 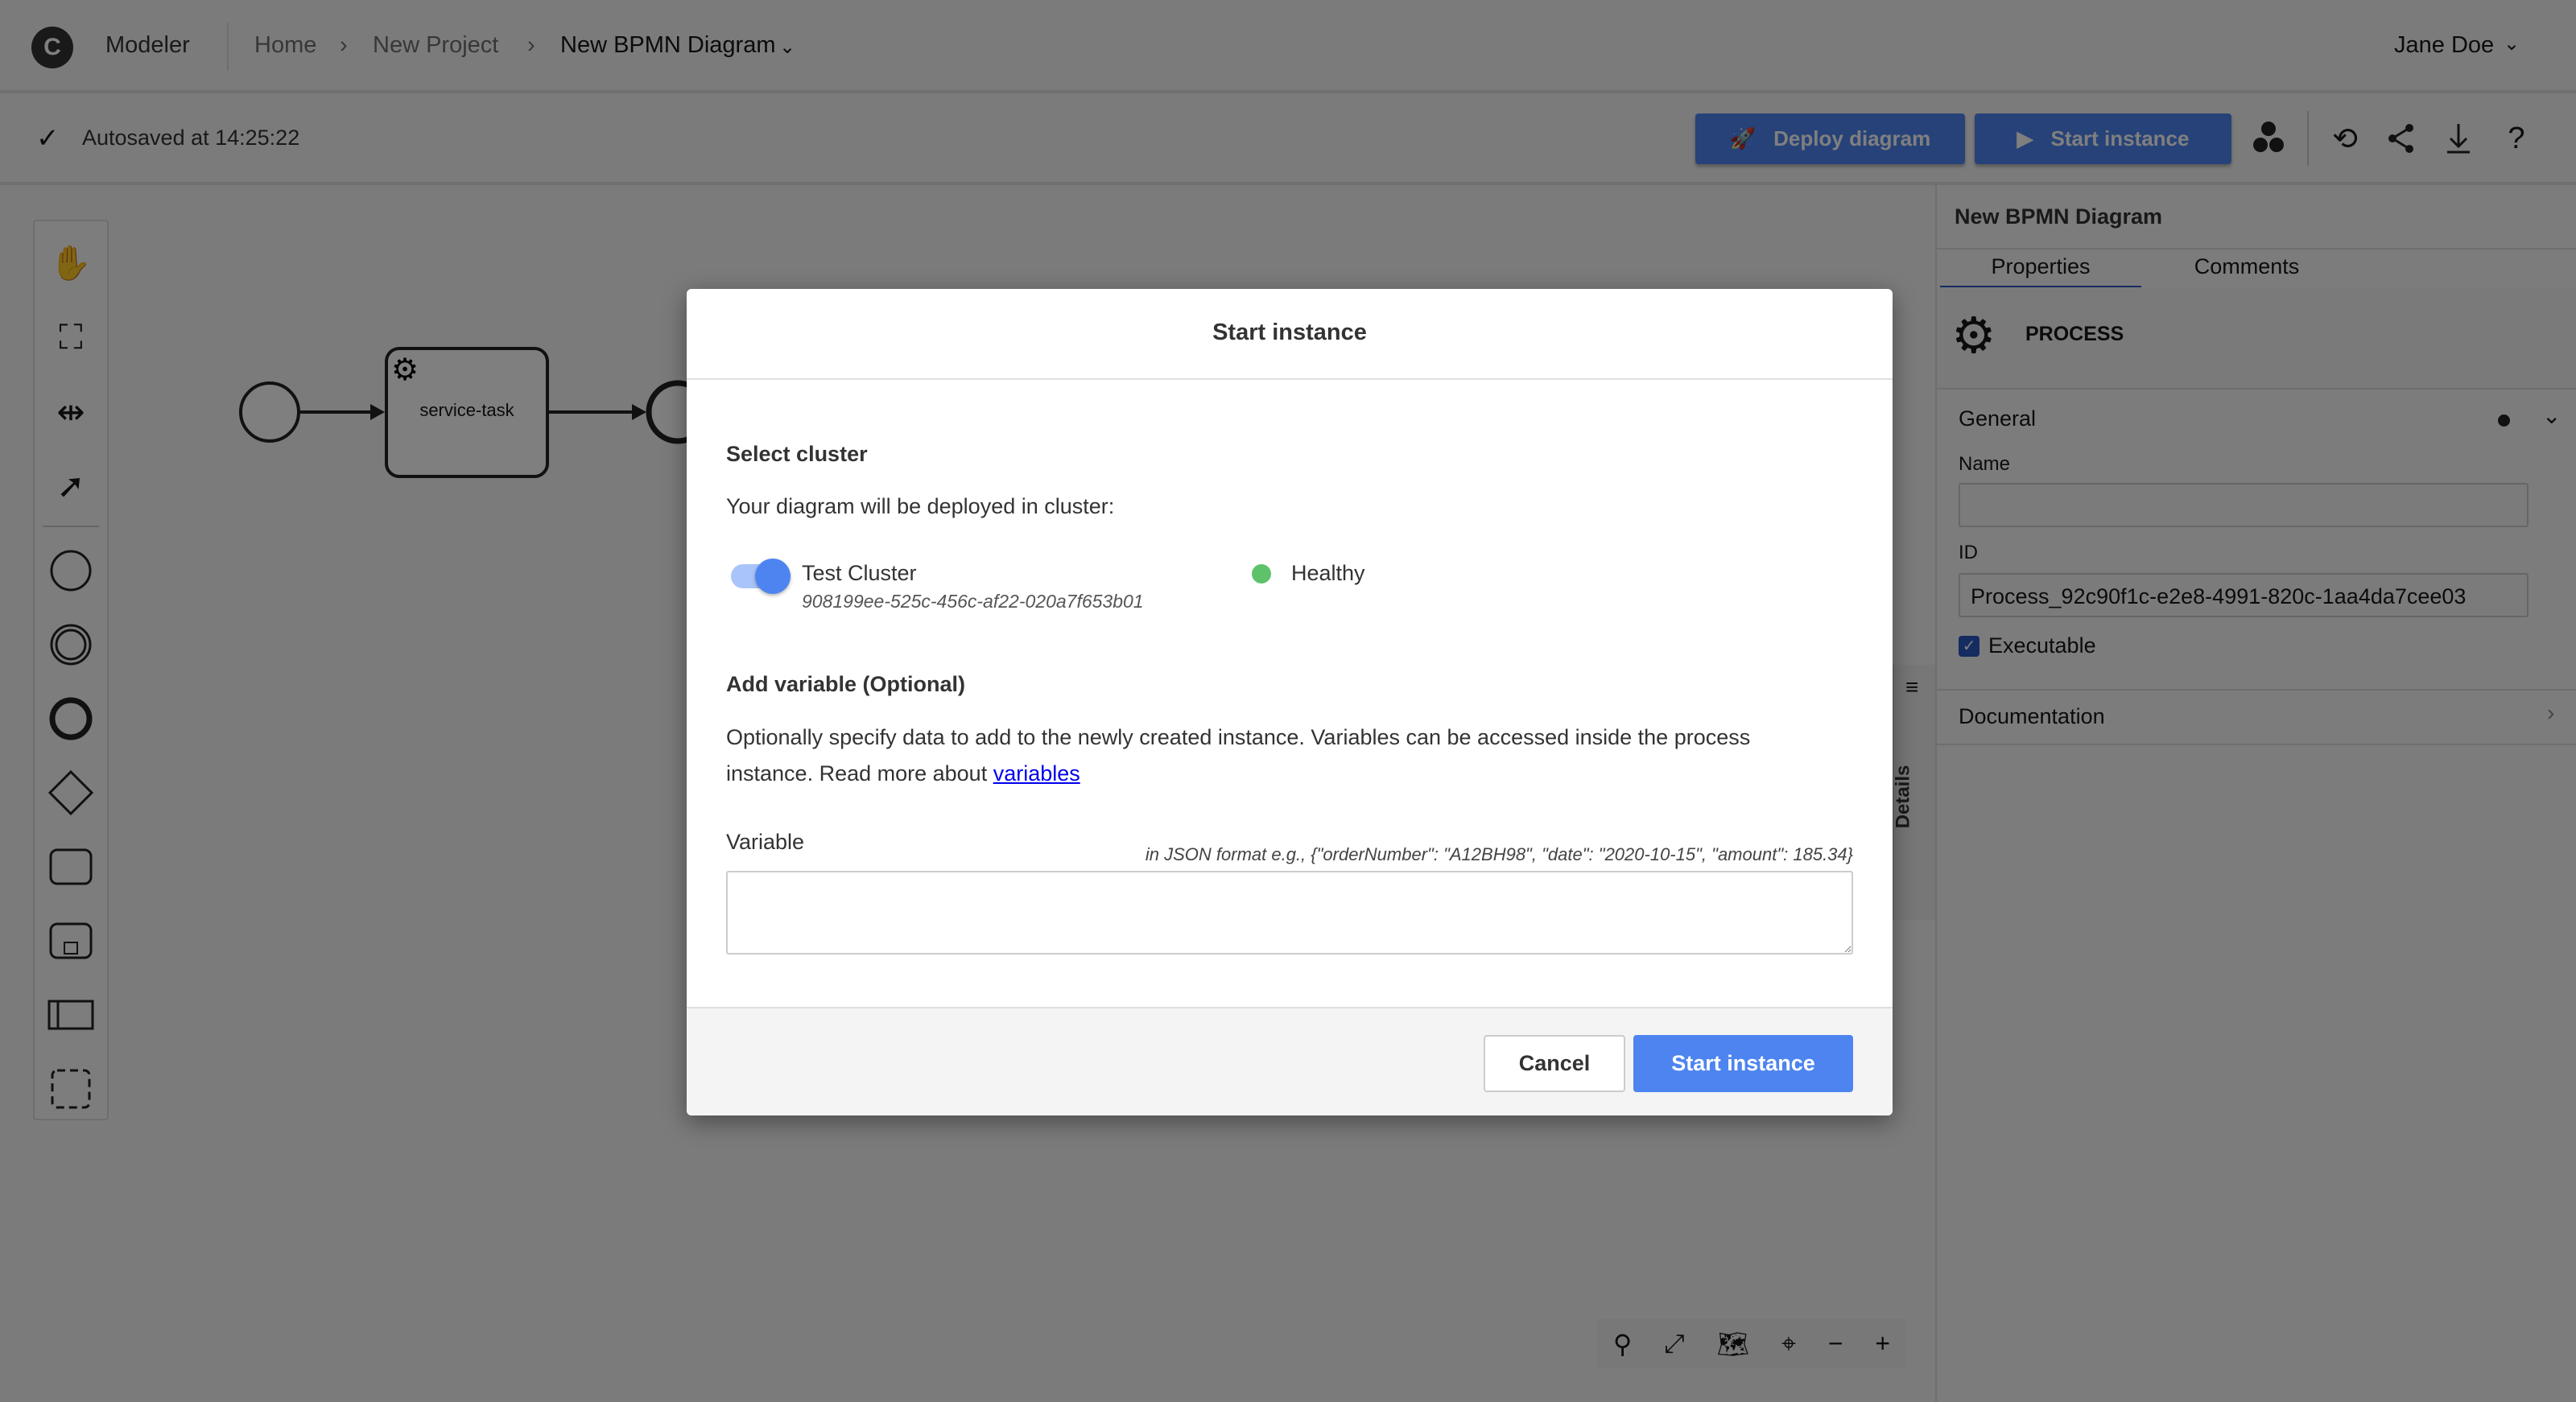 What do you see at coordinates (973, 601) in the screenshot?
I see `cluster-id: 908199ee-525c-456c-af22-020a7f653b01` at bounding box center [973, 601].